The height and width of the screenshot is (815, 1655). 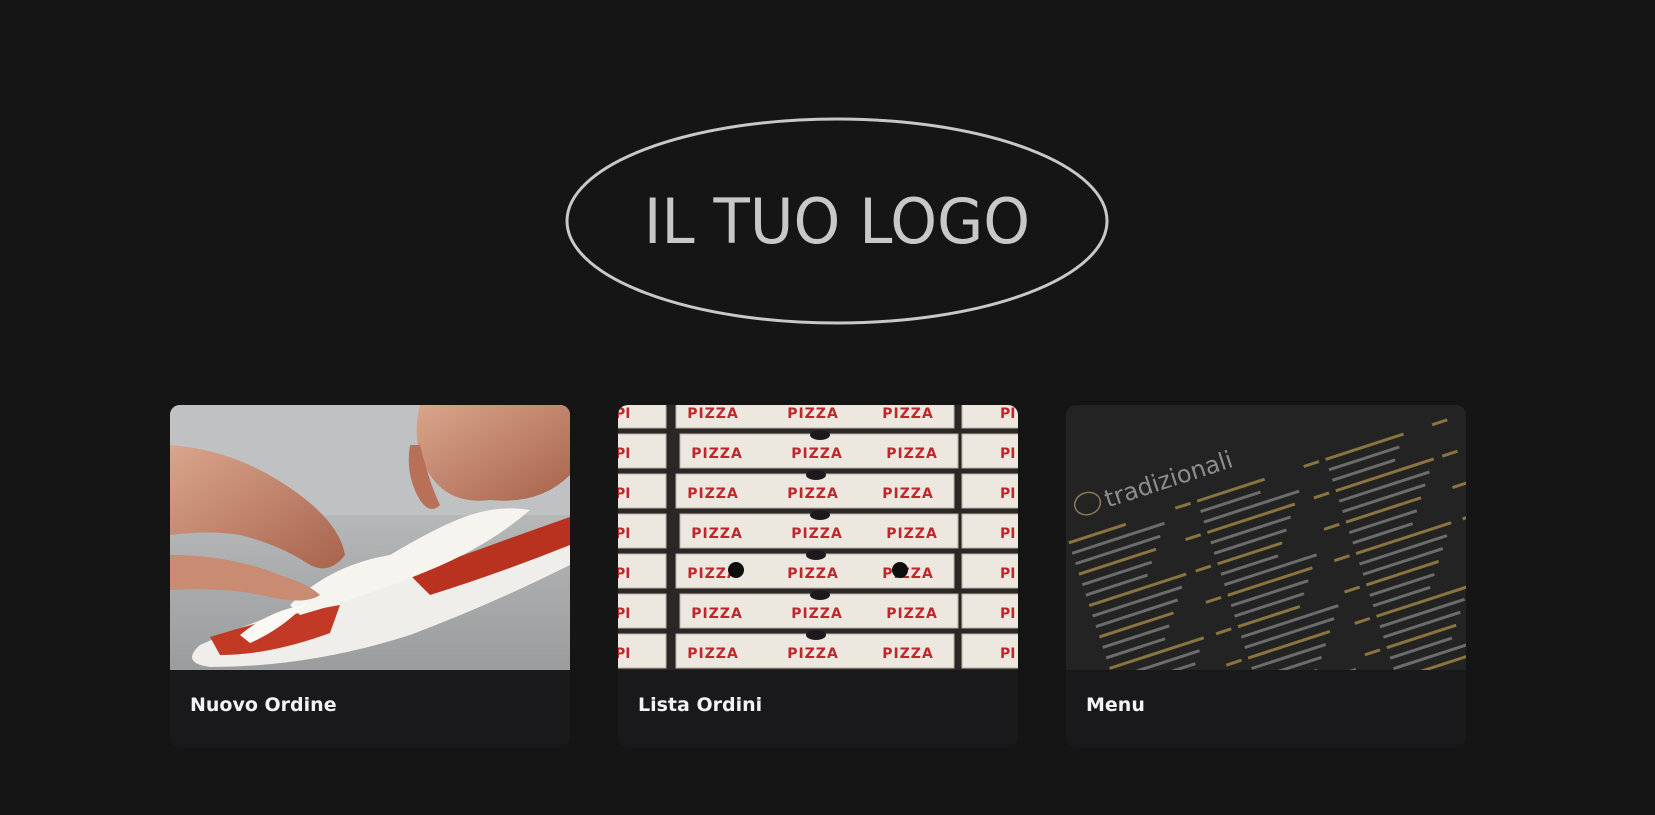 I want to click on card-new-order: Nuovo Ordine, so click(x=370, y=576).